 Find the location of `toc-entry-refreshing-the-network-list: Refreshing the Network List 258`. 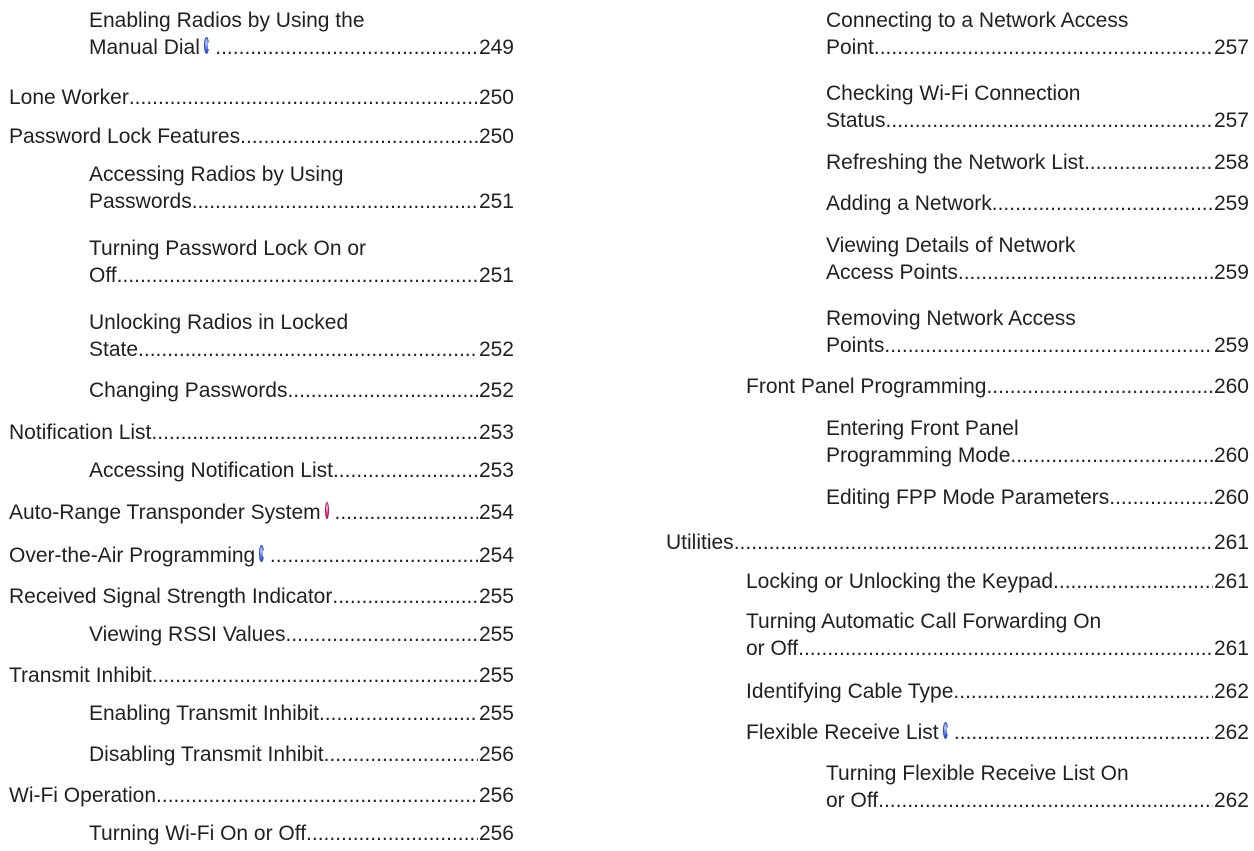

toc-entry-refreshing-the-network-list: Refreshing the Network List 258 is located at coordinates (1037, 162).